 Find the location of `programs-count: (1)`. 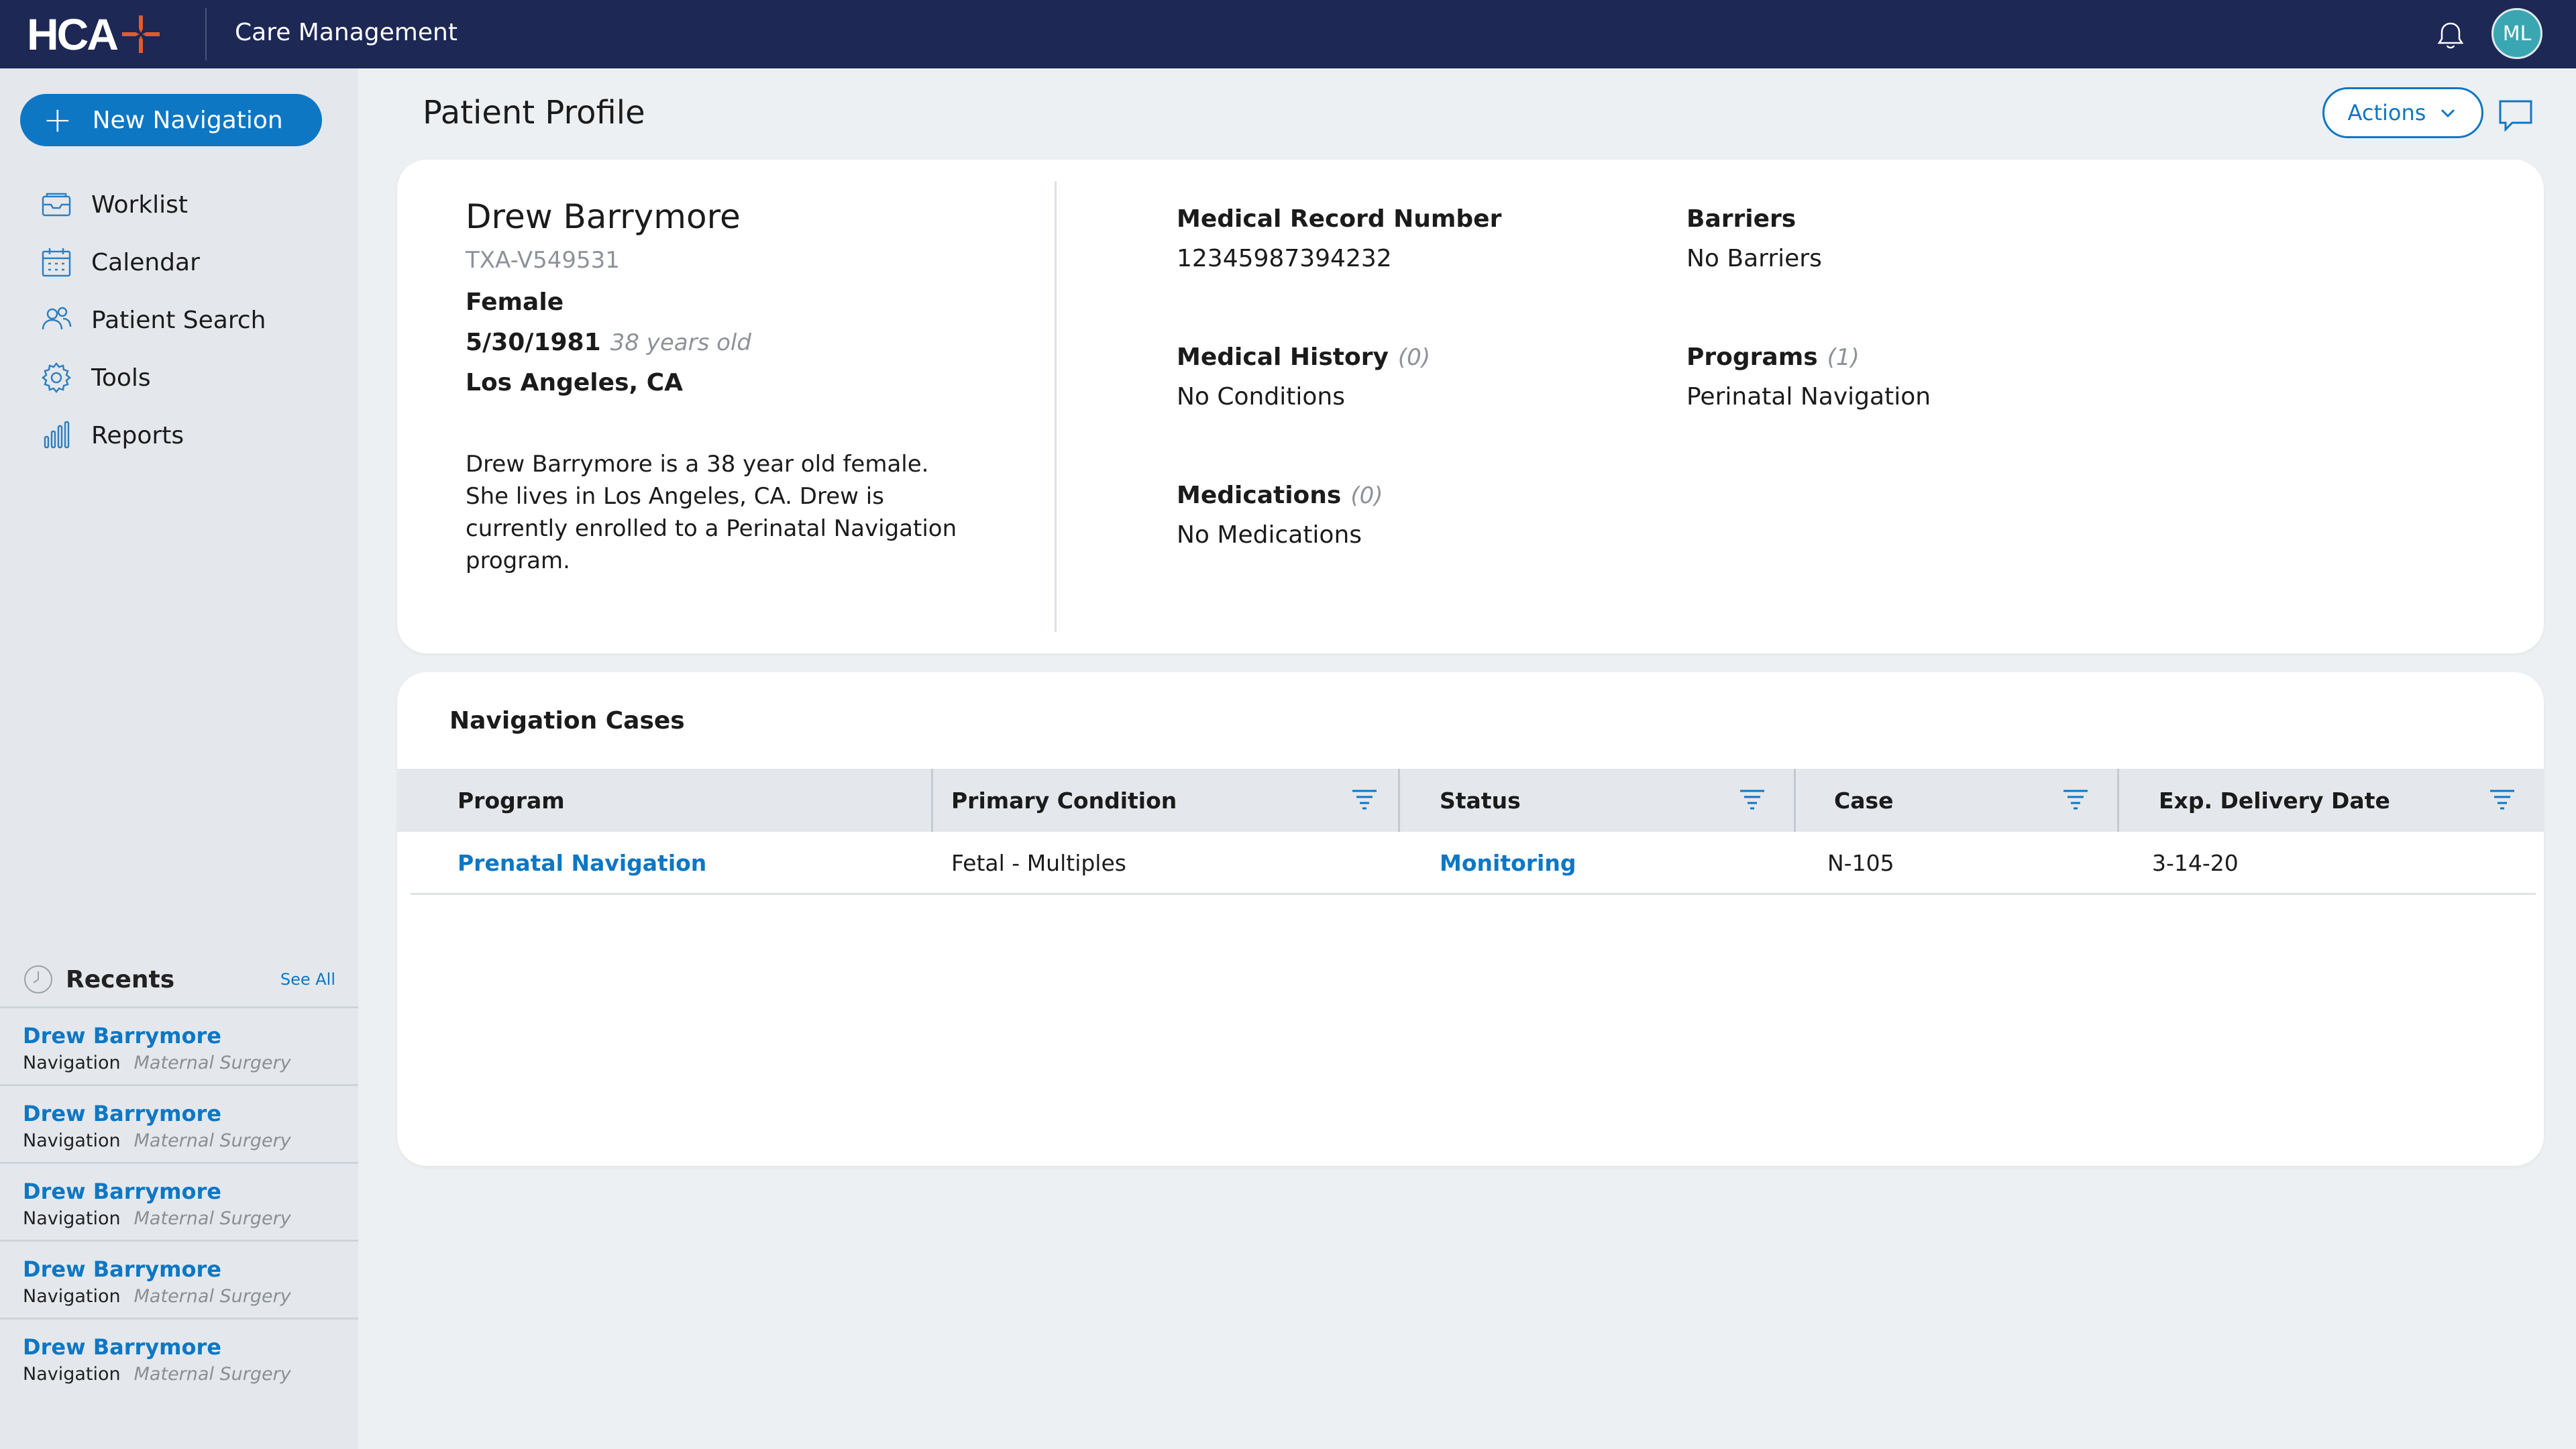

programs-count: (1) is located at coordinates (1843, 357).